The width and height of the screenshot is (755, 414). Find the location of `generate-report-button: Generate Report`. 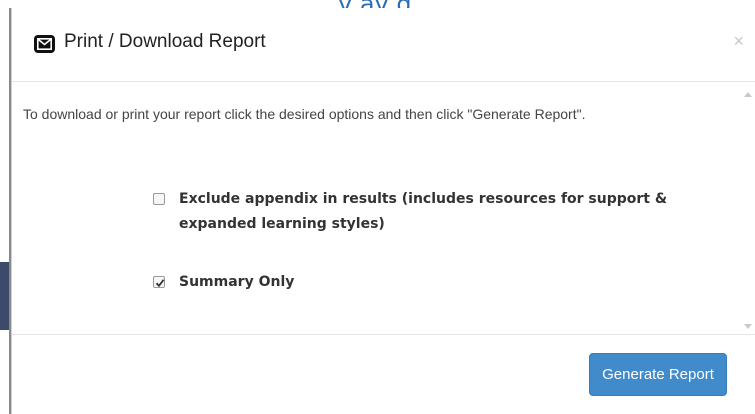

generate-report-button: Generate Report is located at coordinates (658, 374).